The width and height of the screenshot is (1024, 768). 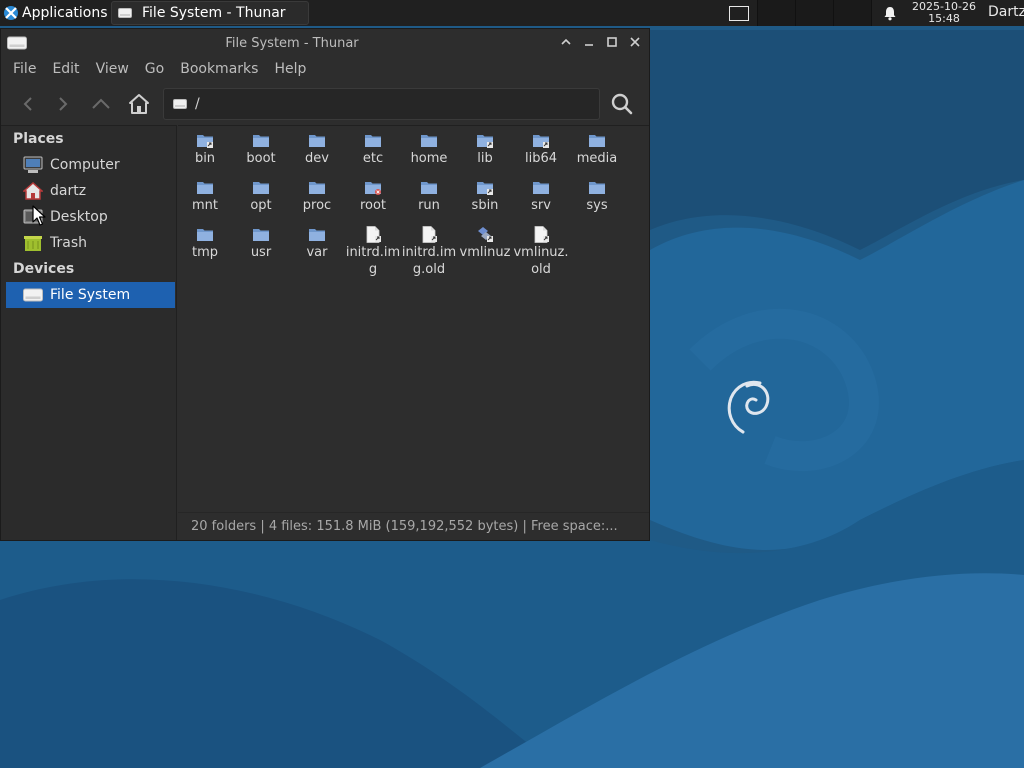 I want to click on file-item: sys, so click(x=597, y=196).